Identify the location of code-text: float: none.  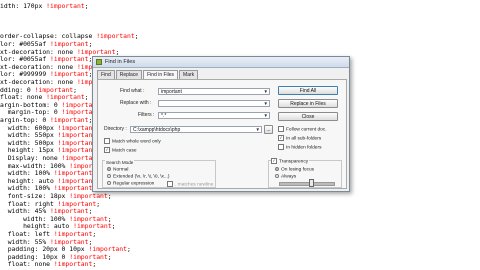
(27, 264).